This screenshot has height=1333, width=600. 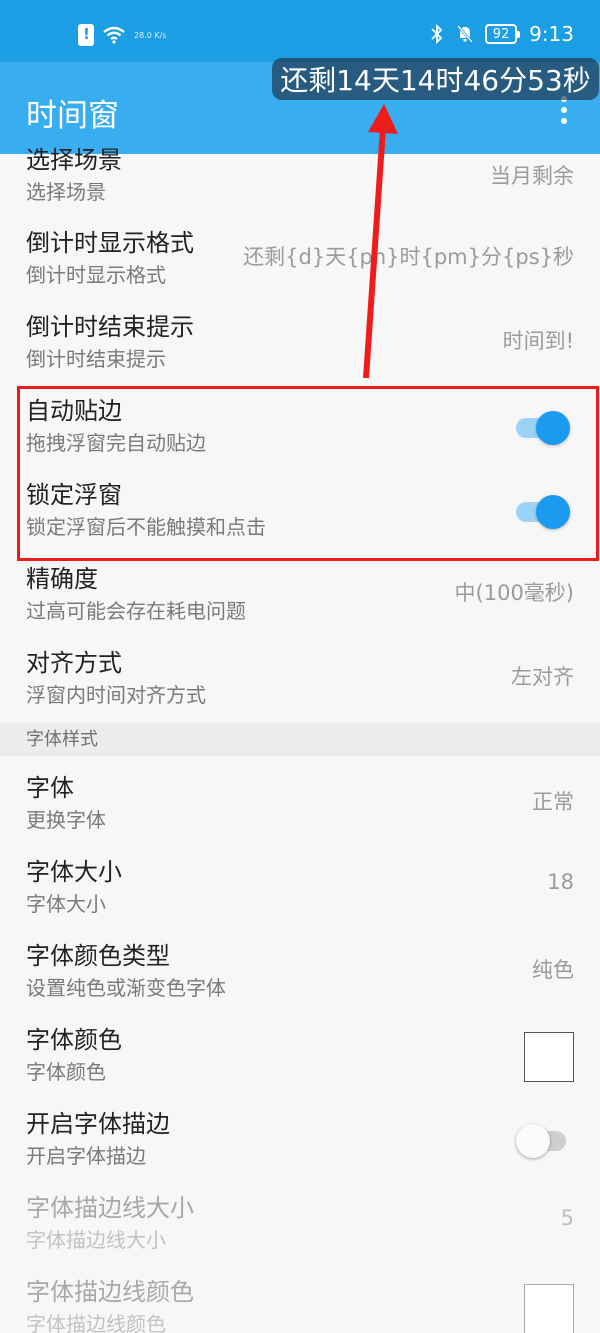 What do you see at coordinates (96, 275) in the screenshot?
I see `pref-summary: 倒计时显示格式` at bounding box center [96, 275].